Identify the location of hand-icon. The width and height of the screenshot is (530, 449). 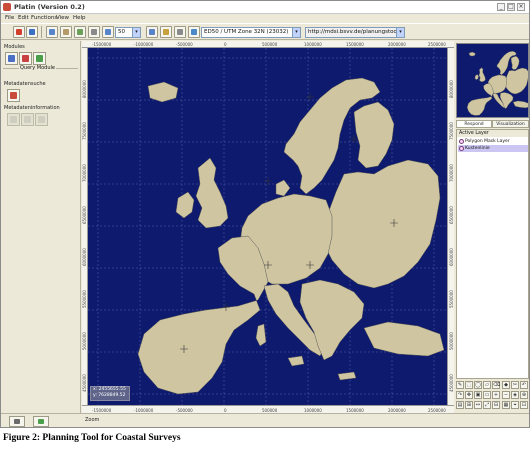
(66, 32).